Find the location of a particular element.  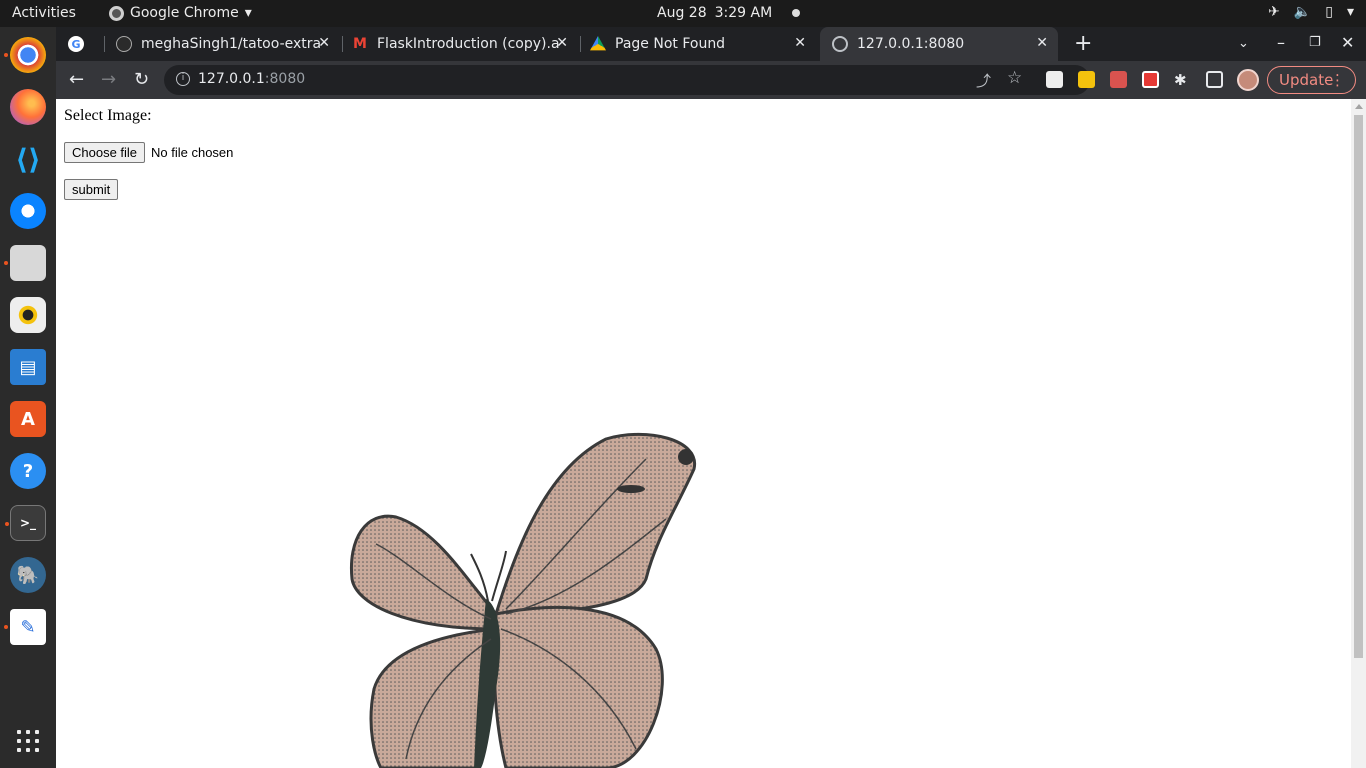

notification-dot is located at coordinates (796, 13).